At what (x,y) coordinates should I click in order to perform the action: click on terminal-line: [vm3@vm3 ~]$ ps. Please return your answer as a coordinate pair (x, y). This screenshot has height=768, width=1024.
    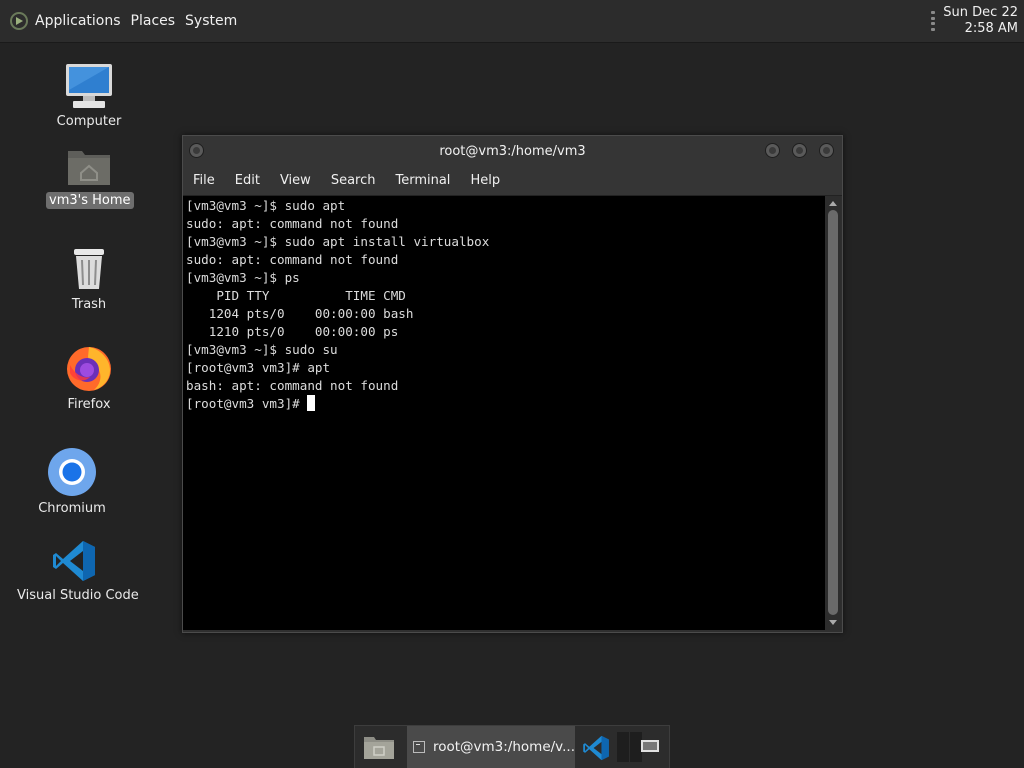
    Looking at the image, I should click on (243, 277).